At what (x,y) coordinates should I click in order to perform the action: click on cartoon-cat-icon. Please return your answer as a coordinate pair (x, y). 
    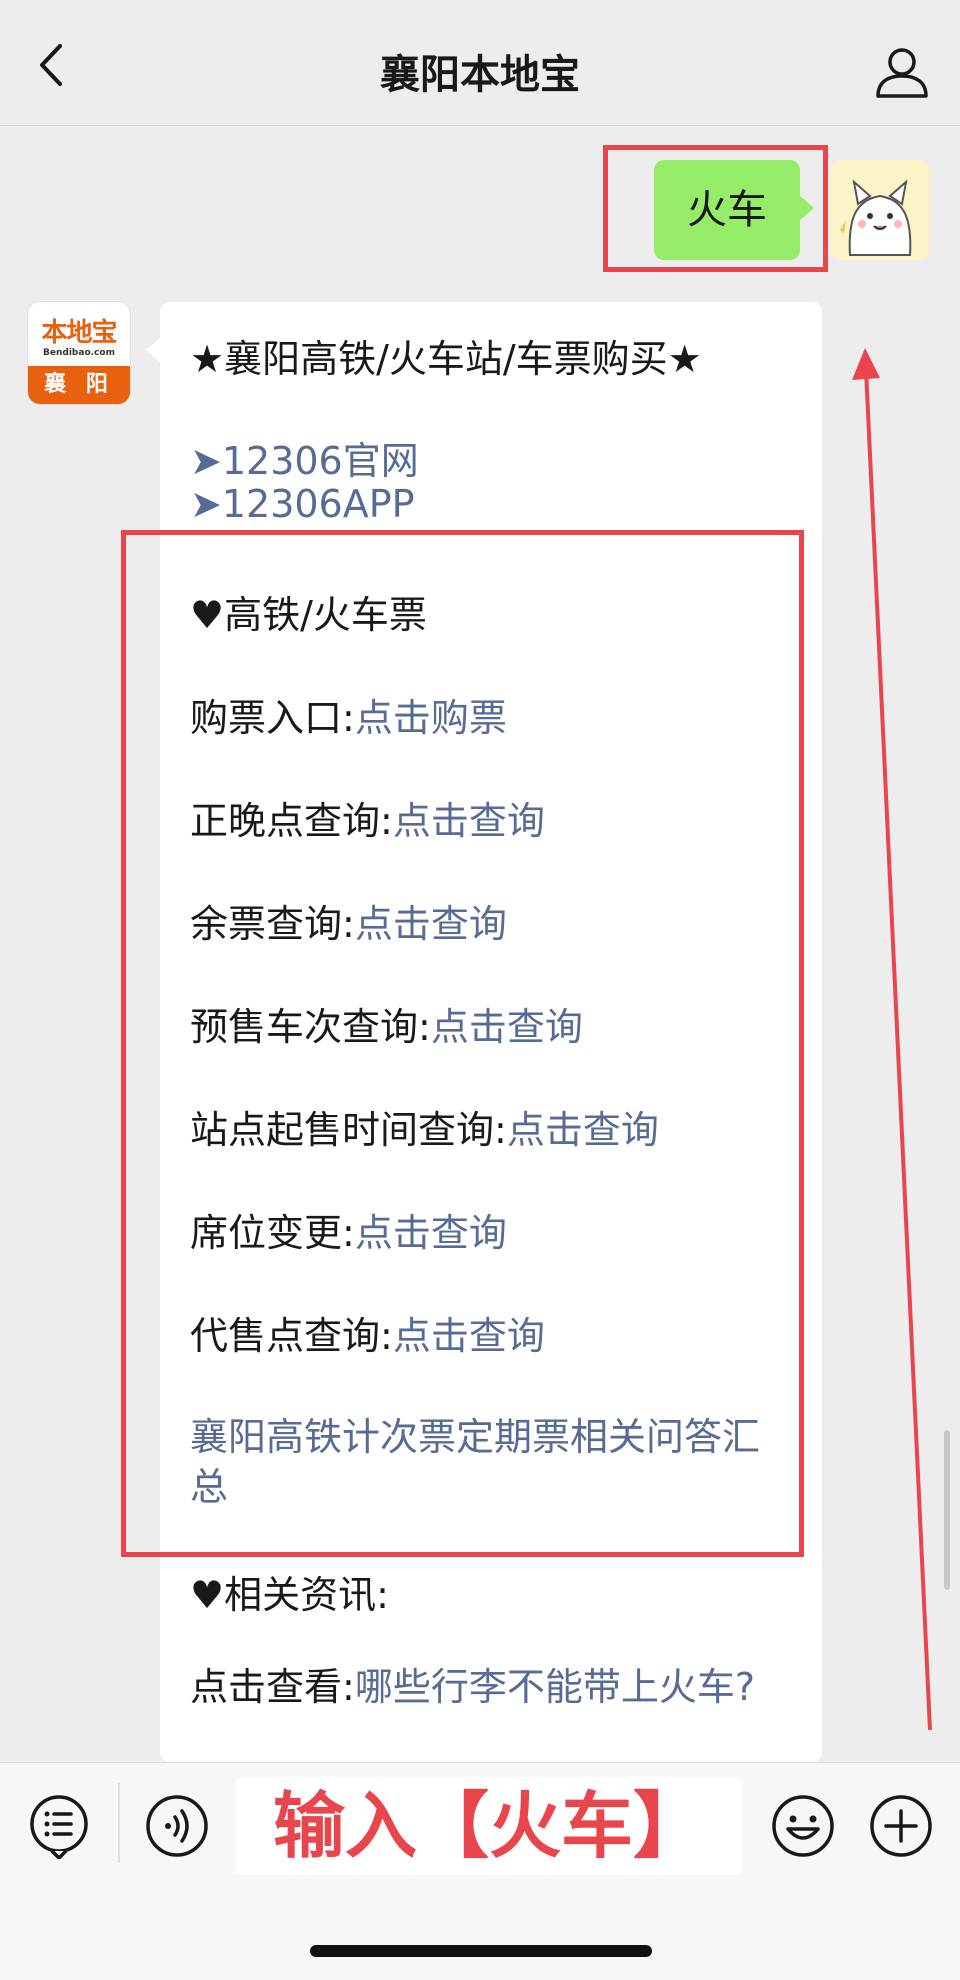
    Looking at the image, I should click on (880, 210).